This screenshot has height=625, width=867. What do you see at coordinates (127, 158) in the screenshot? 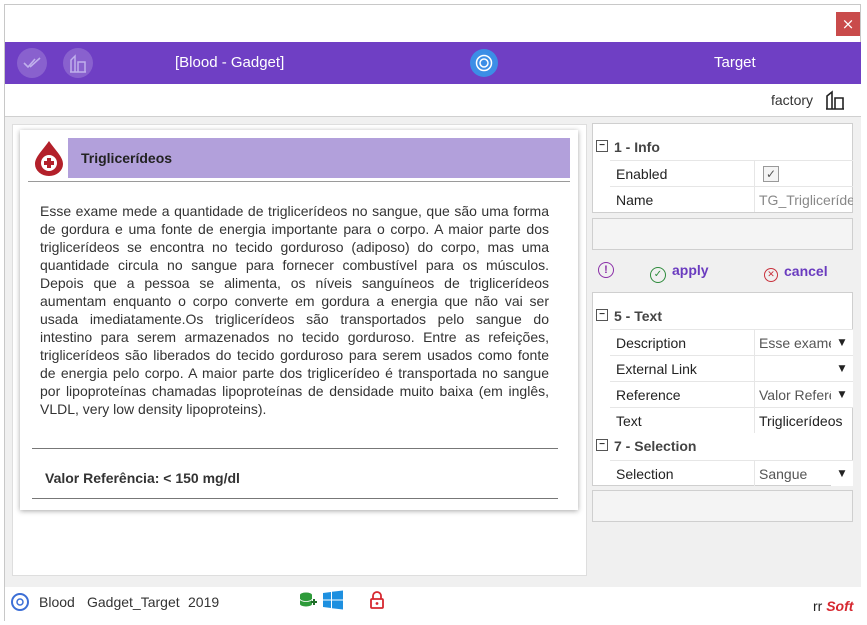
I see `card-title: Triglicerídeos` at bounding box center [127, 158].